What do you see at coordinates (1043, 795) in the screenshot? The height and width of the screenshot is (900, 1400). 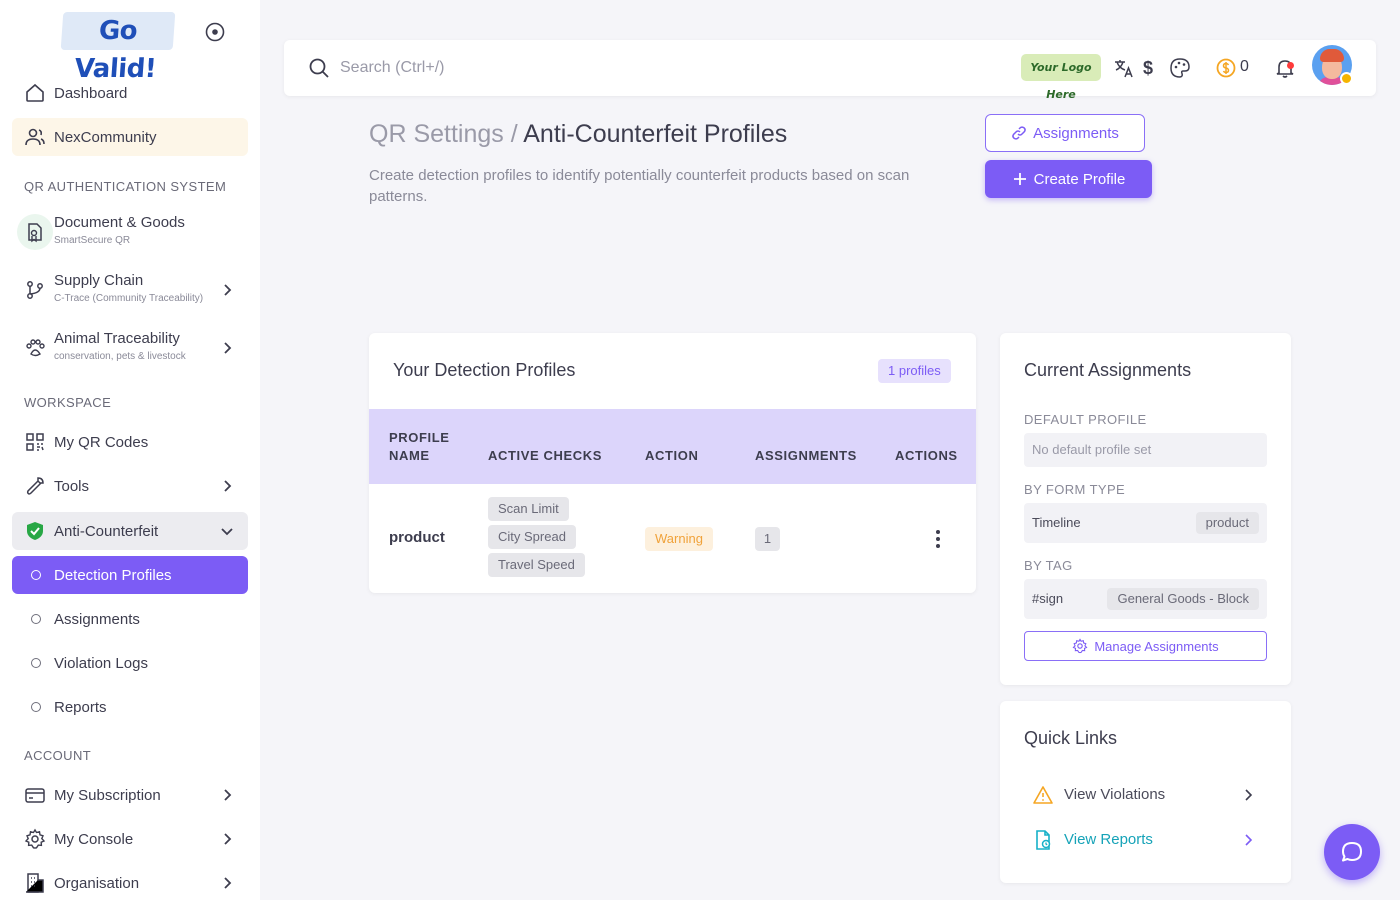 I see `warning-triangle-icon` at bounding box center [1043, 795].